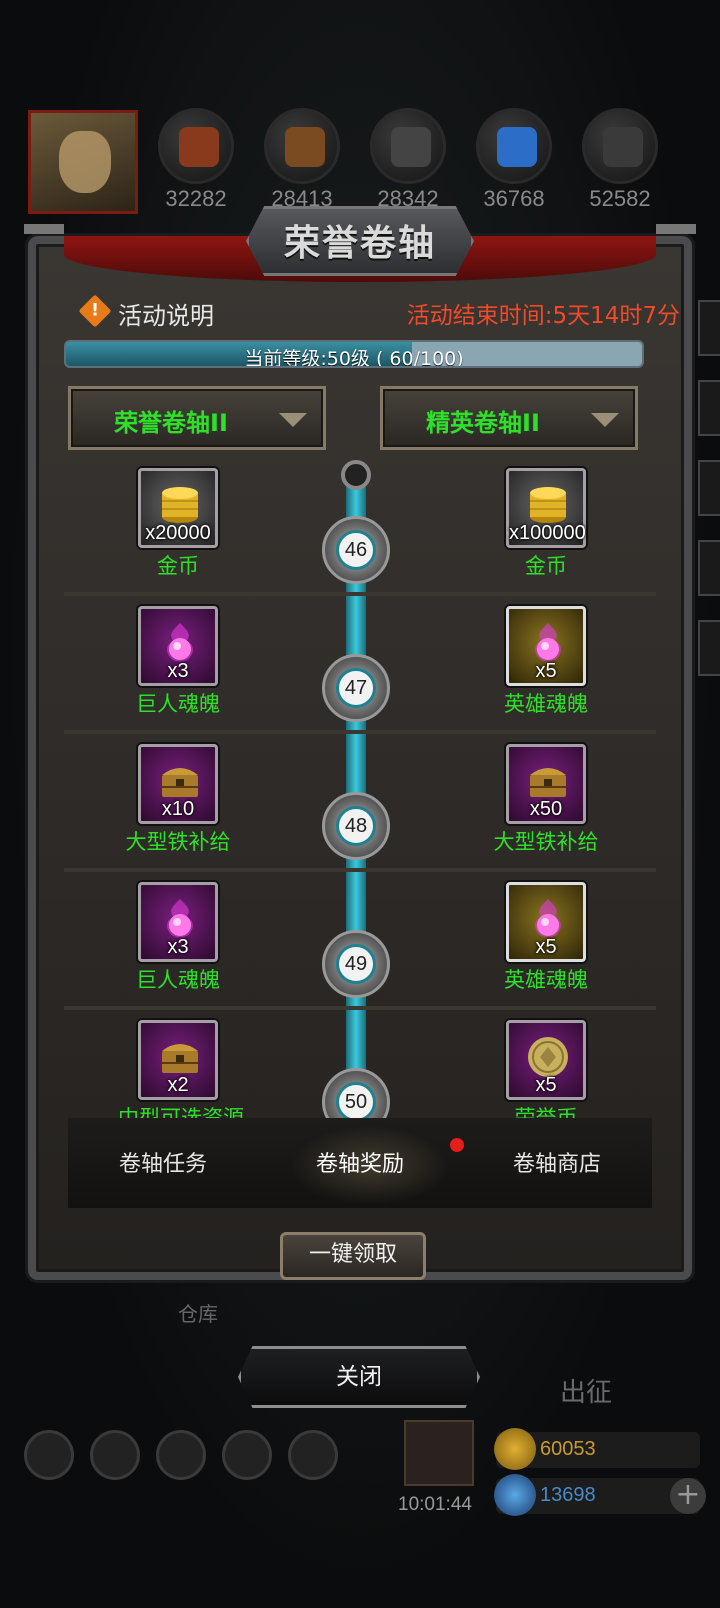  What do you see at coordinates (199, 147) in the screenshot?
I see `wood-icon` at bounding box center [199, 147].